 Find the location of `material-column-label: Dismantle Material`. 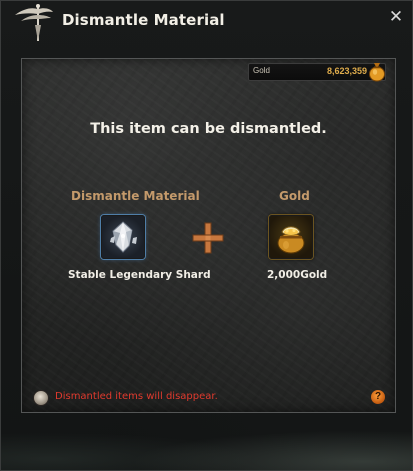

material-column-label: Dismantle Material is located at coordinates (135, 196).